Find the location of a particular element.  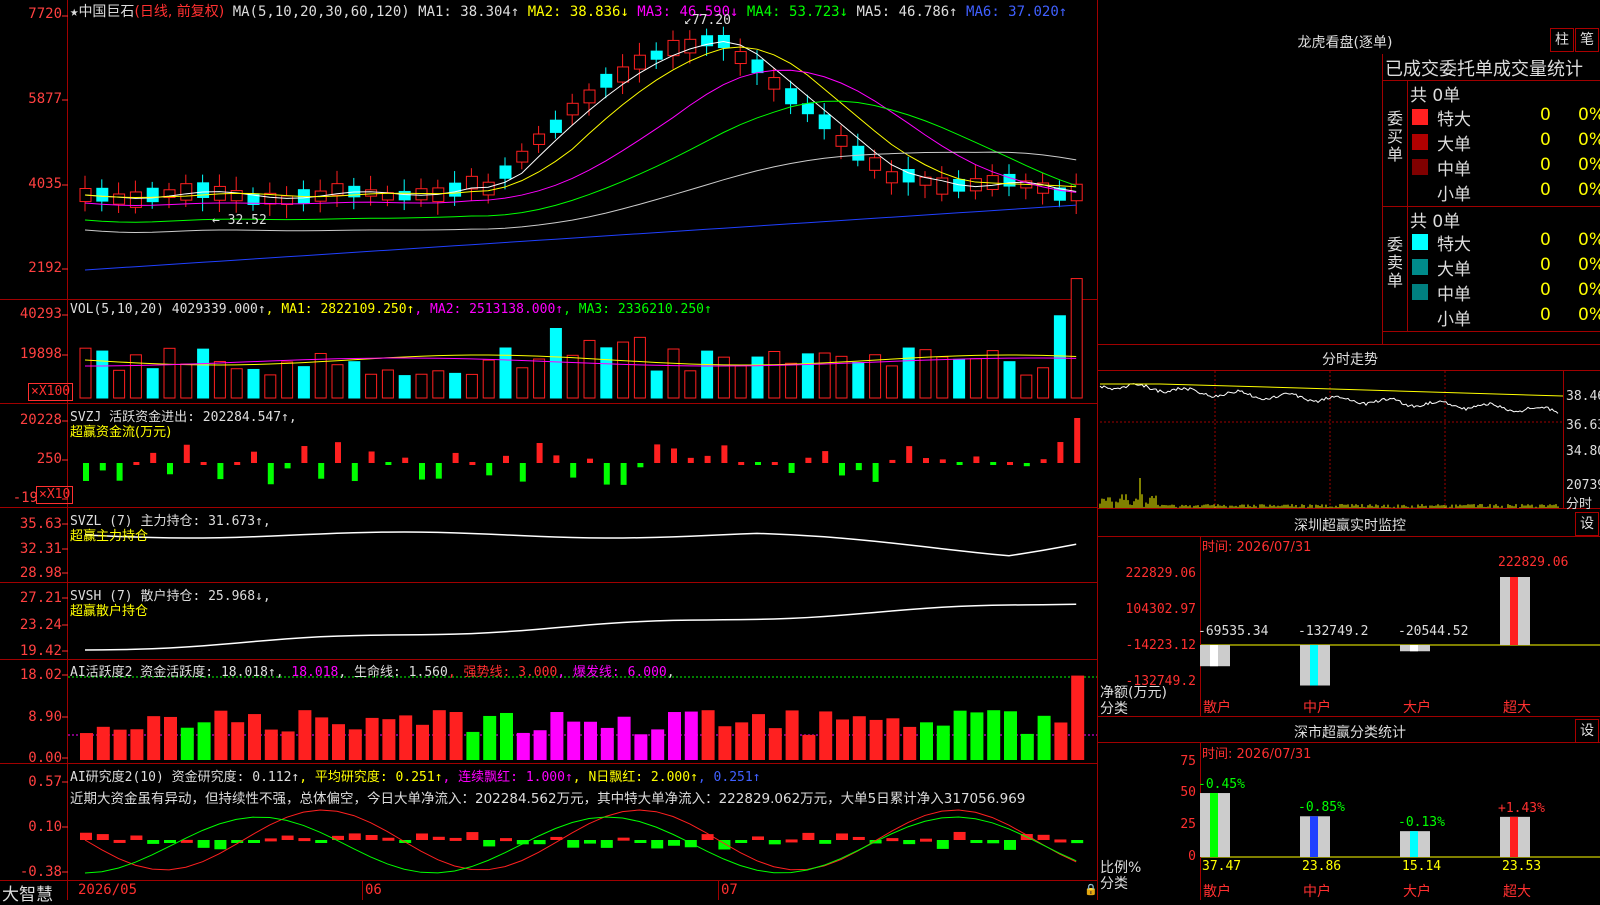

sz-monitor-axis-label: -14223.12 is located at coordinates (1160, 645).